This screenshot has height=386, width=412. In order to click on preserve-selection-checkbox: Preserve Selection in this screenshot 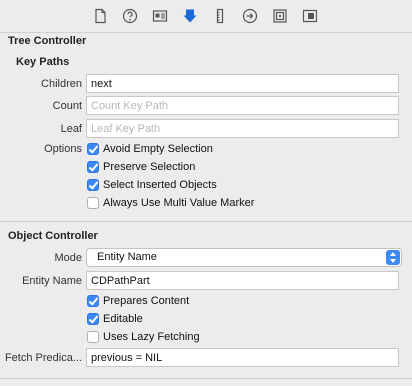, I will do `click(141, 167)`.